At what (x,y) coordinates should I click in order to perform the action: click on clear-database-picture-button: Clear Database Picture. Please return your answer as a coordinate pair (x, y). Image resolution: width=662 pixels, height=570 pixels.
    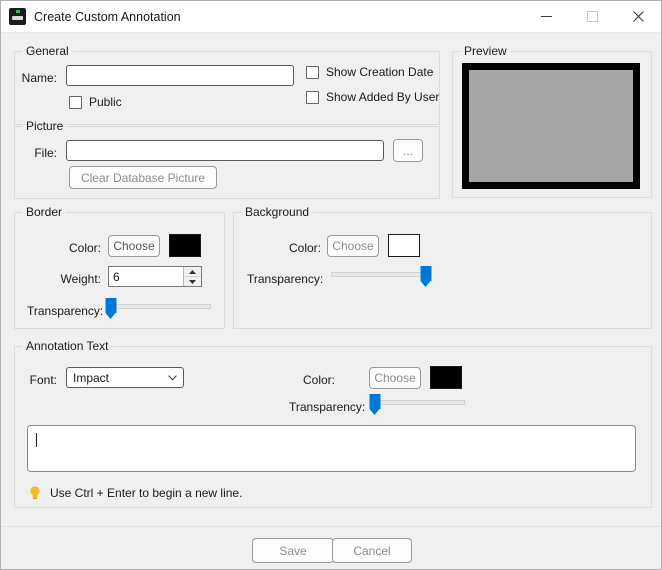
    Looking at the image, I should click on (143, 177).